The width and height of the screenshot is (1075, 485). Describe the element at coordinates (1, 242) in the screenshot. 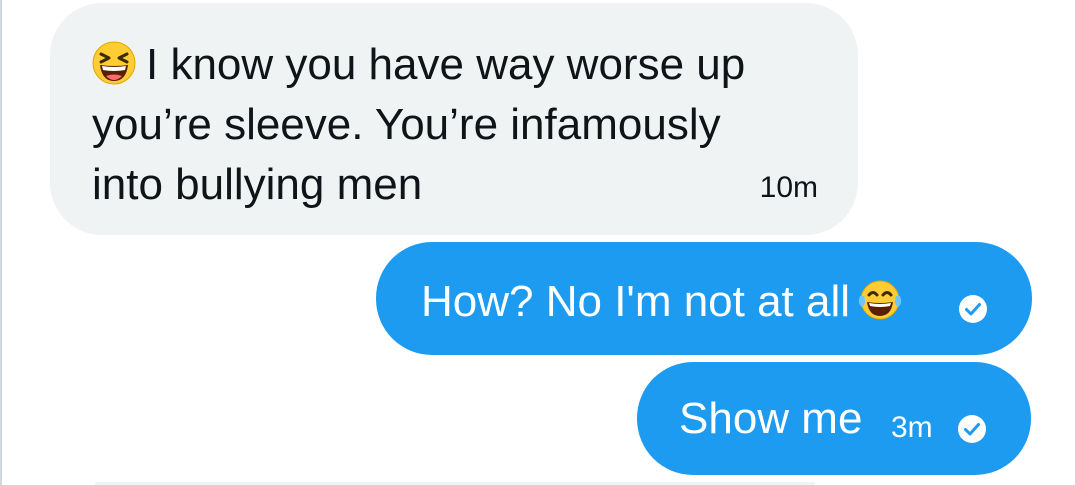

I see `conversation-left-border` at that location.